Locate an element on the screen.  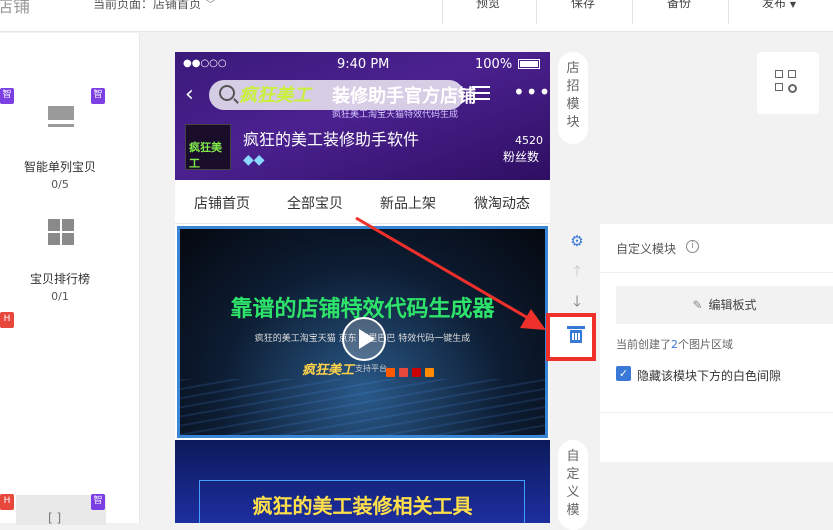
banner-decoration is located at coordinates (362, 407).